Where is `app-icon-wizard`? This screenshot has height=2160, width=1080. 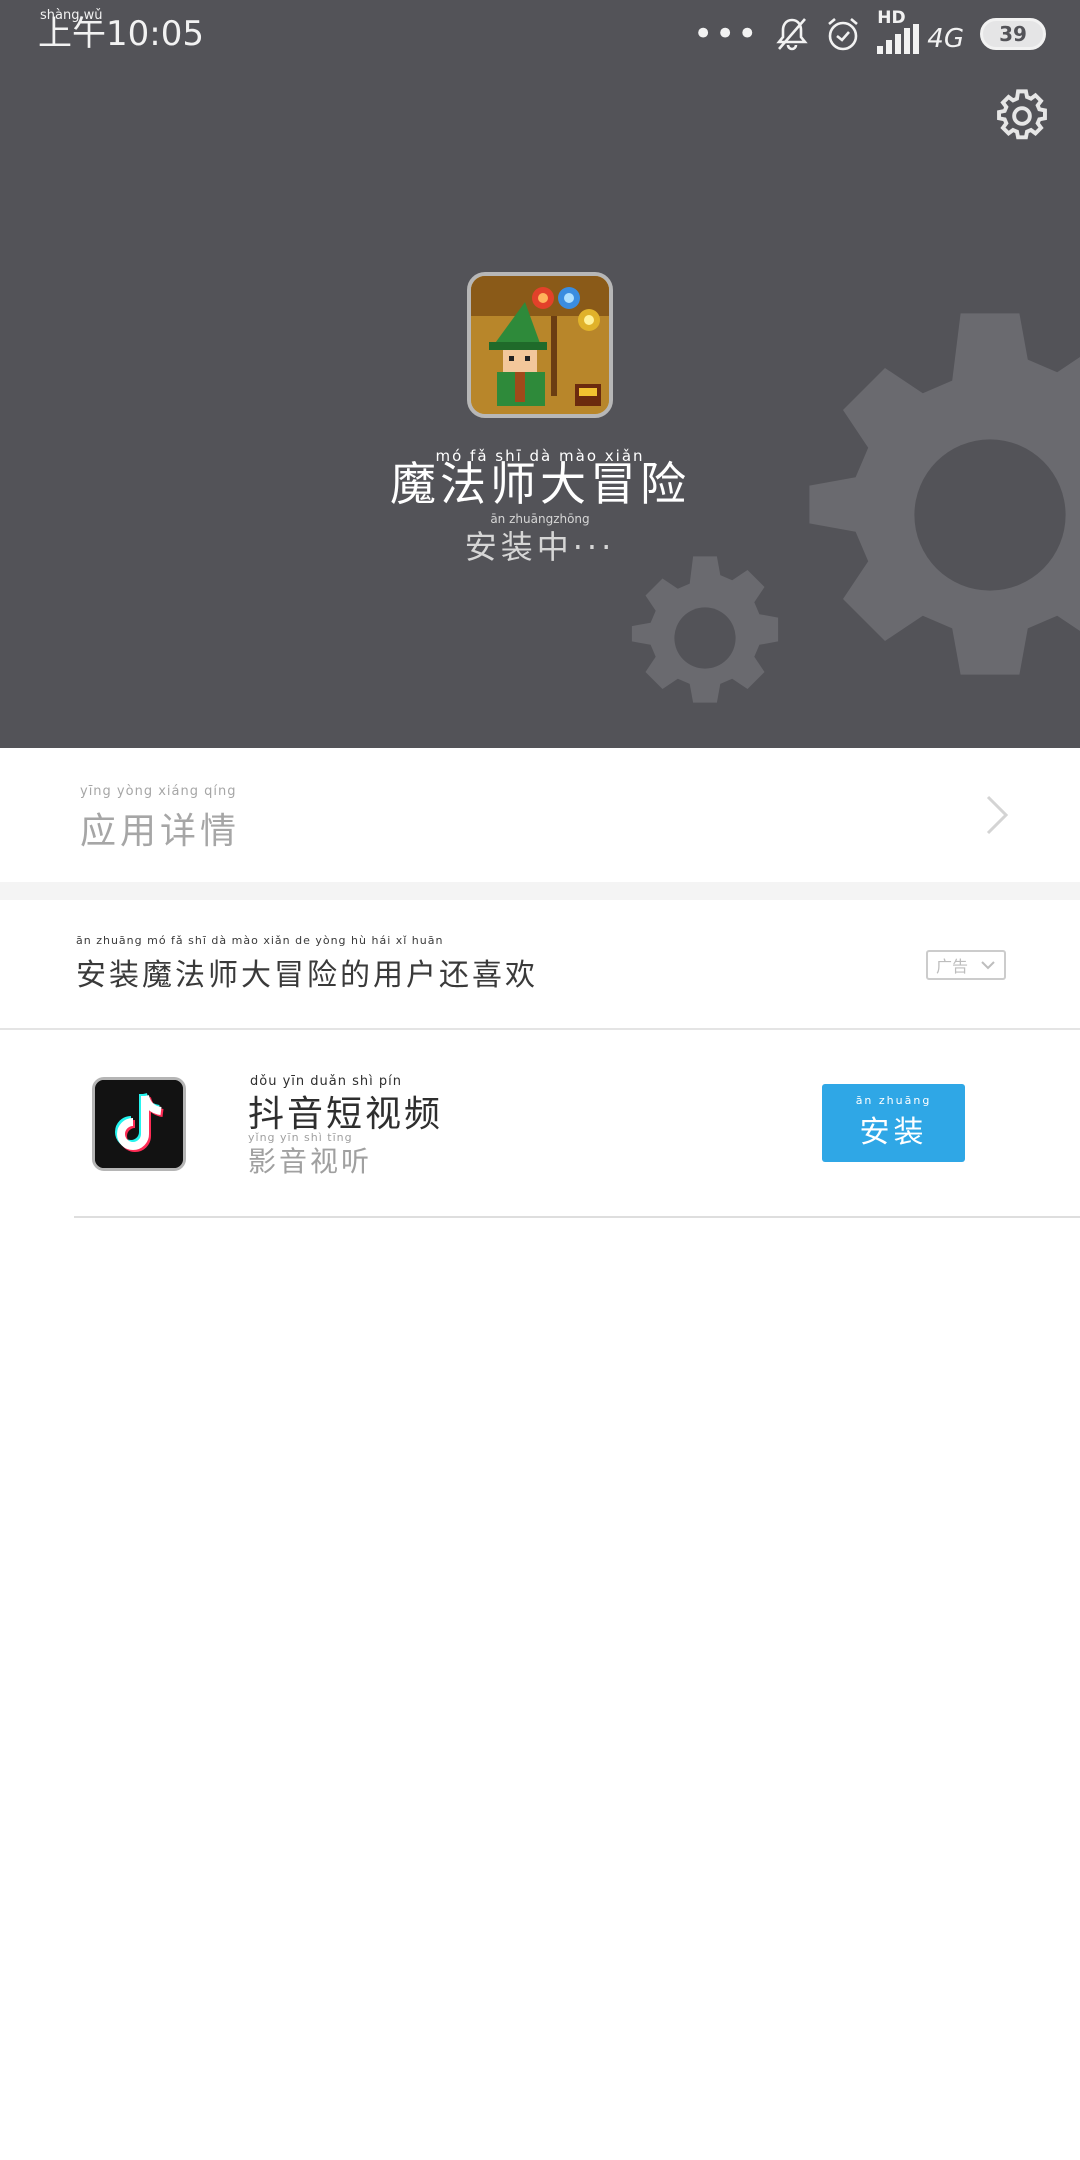
app-icon-wizard is located at coordinates (540, 345).